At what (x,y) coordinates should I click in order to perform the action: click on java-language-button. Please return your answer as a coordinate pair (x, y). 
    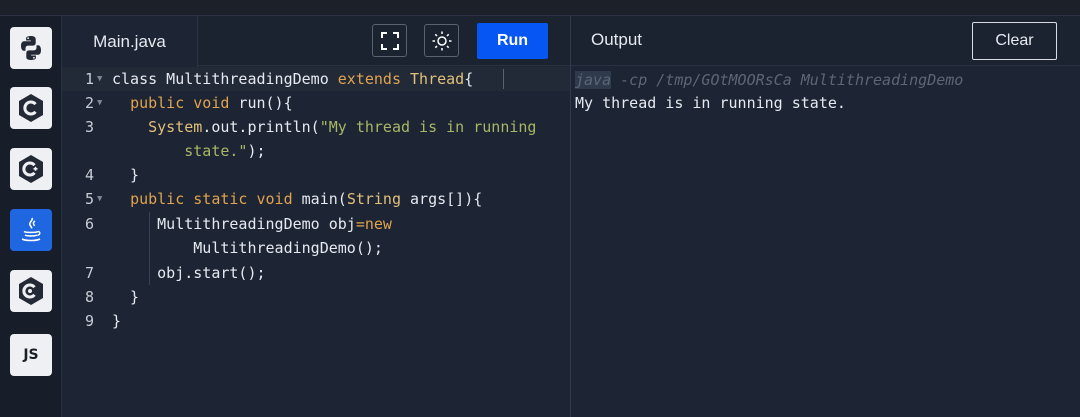
    Looking at the image, I should click on (31, 230).